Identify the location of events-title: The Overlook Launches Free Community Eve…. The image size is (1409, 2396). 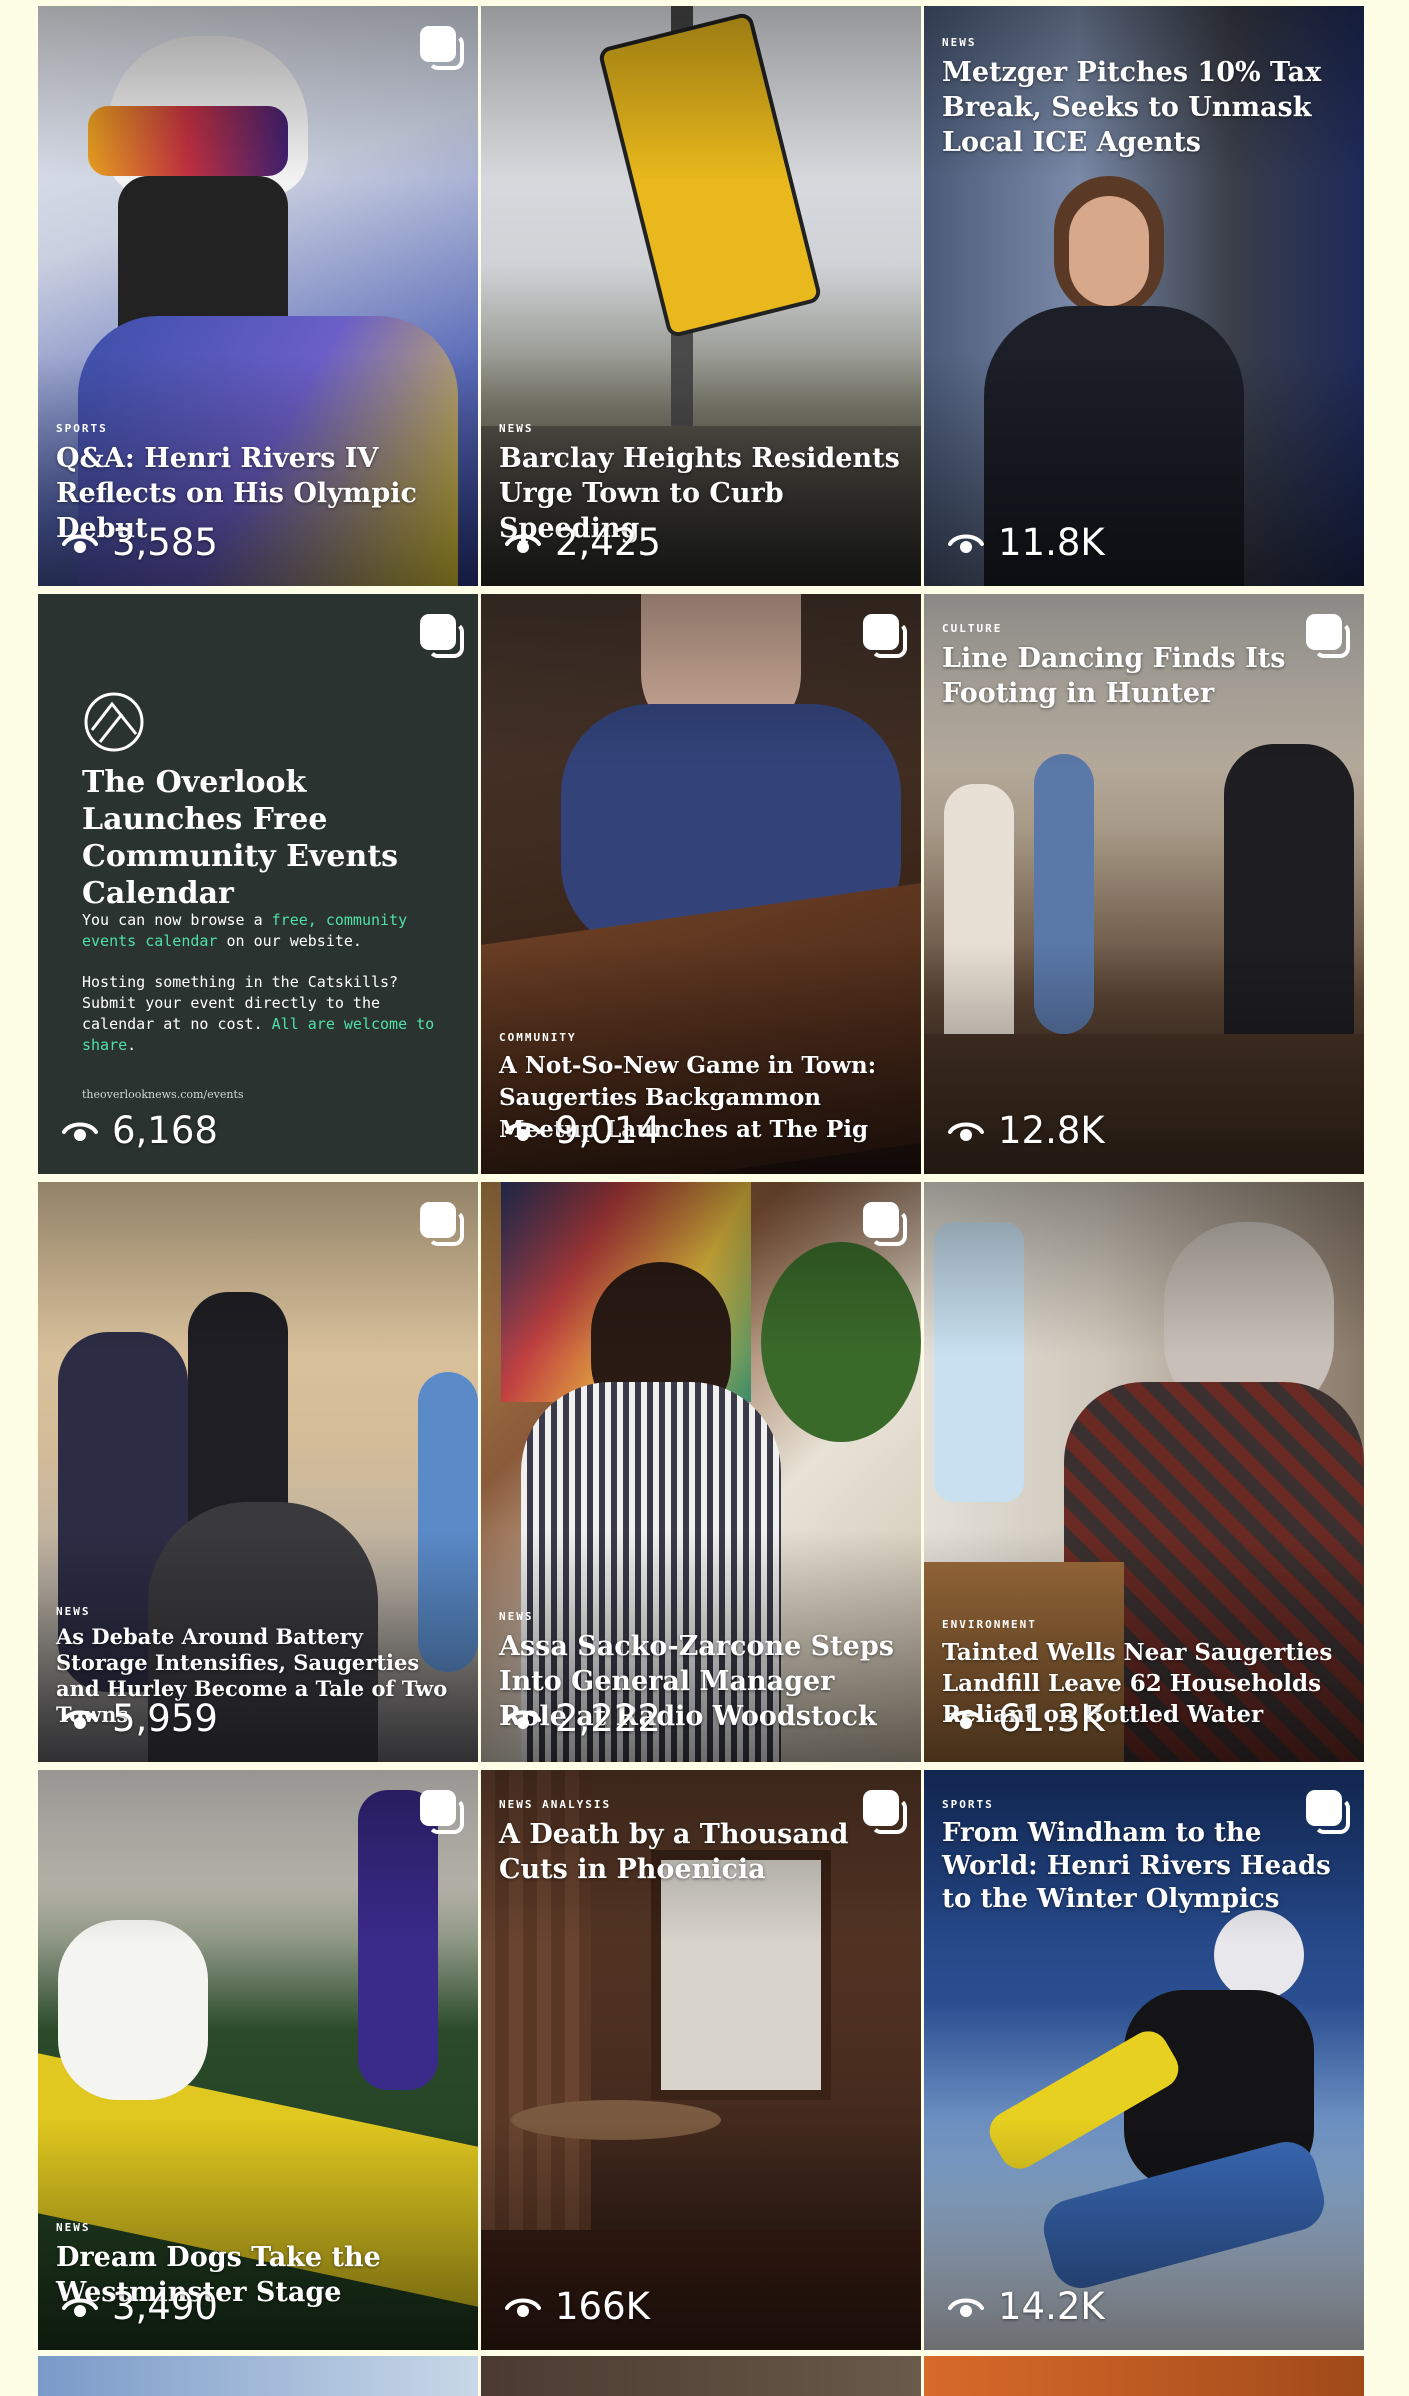
(240, 838).